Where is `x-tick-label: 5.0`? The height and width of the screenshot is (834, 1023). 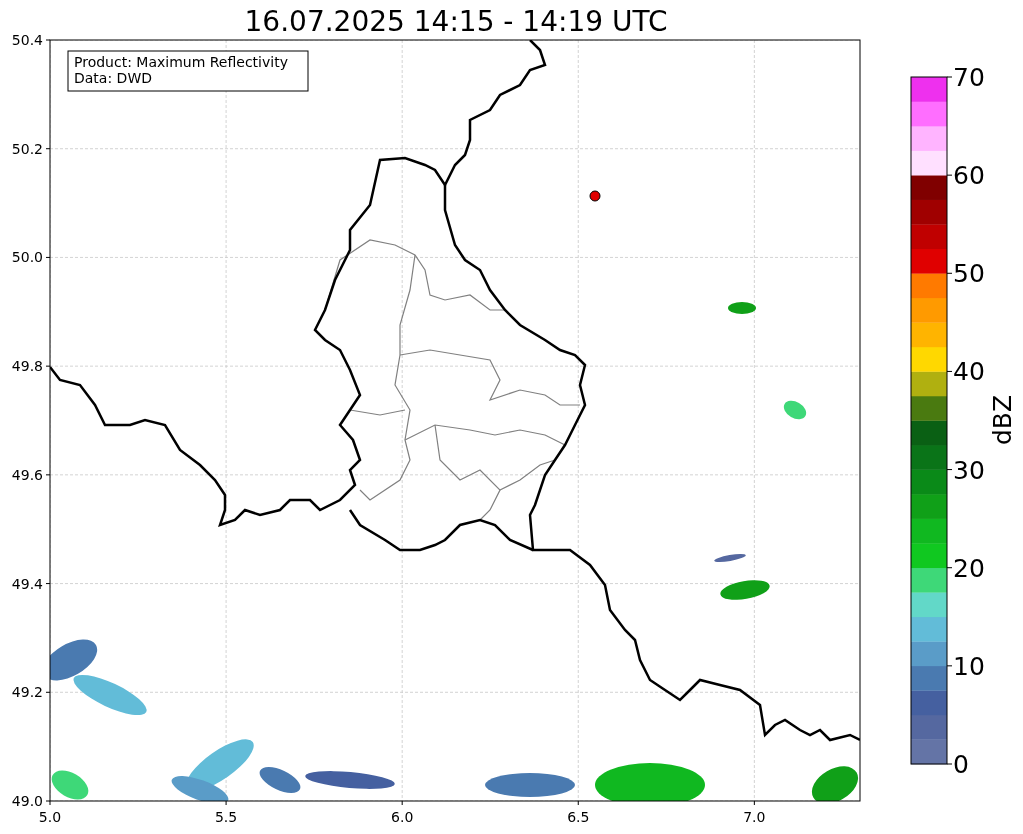
x-tick-label: 5.0 is located at coordinates (50, 817).